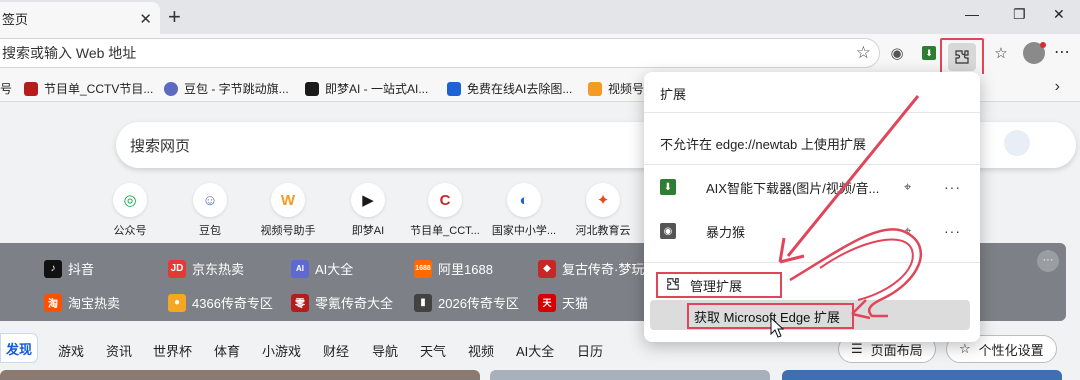 This screenshot has width=1080, height=380. I want to click on chevron-right-icon: ›, so click(1057, 87).